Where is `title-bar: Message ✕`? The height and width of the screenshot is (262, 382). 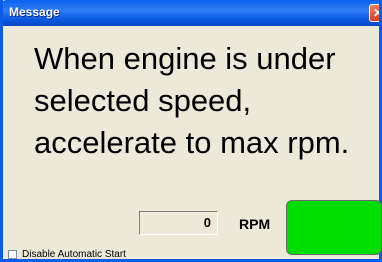
title-bar: Message ✕ is located at coordinates (191, 13).